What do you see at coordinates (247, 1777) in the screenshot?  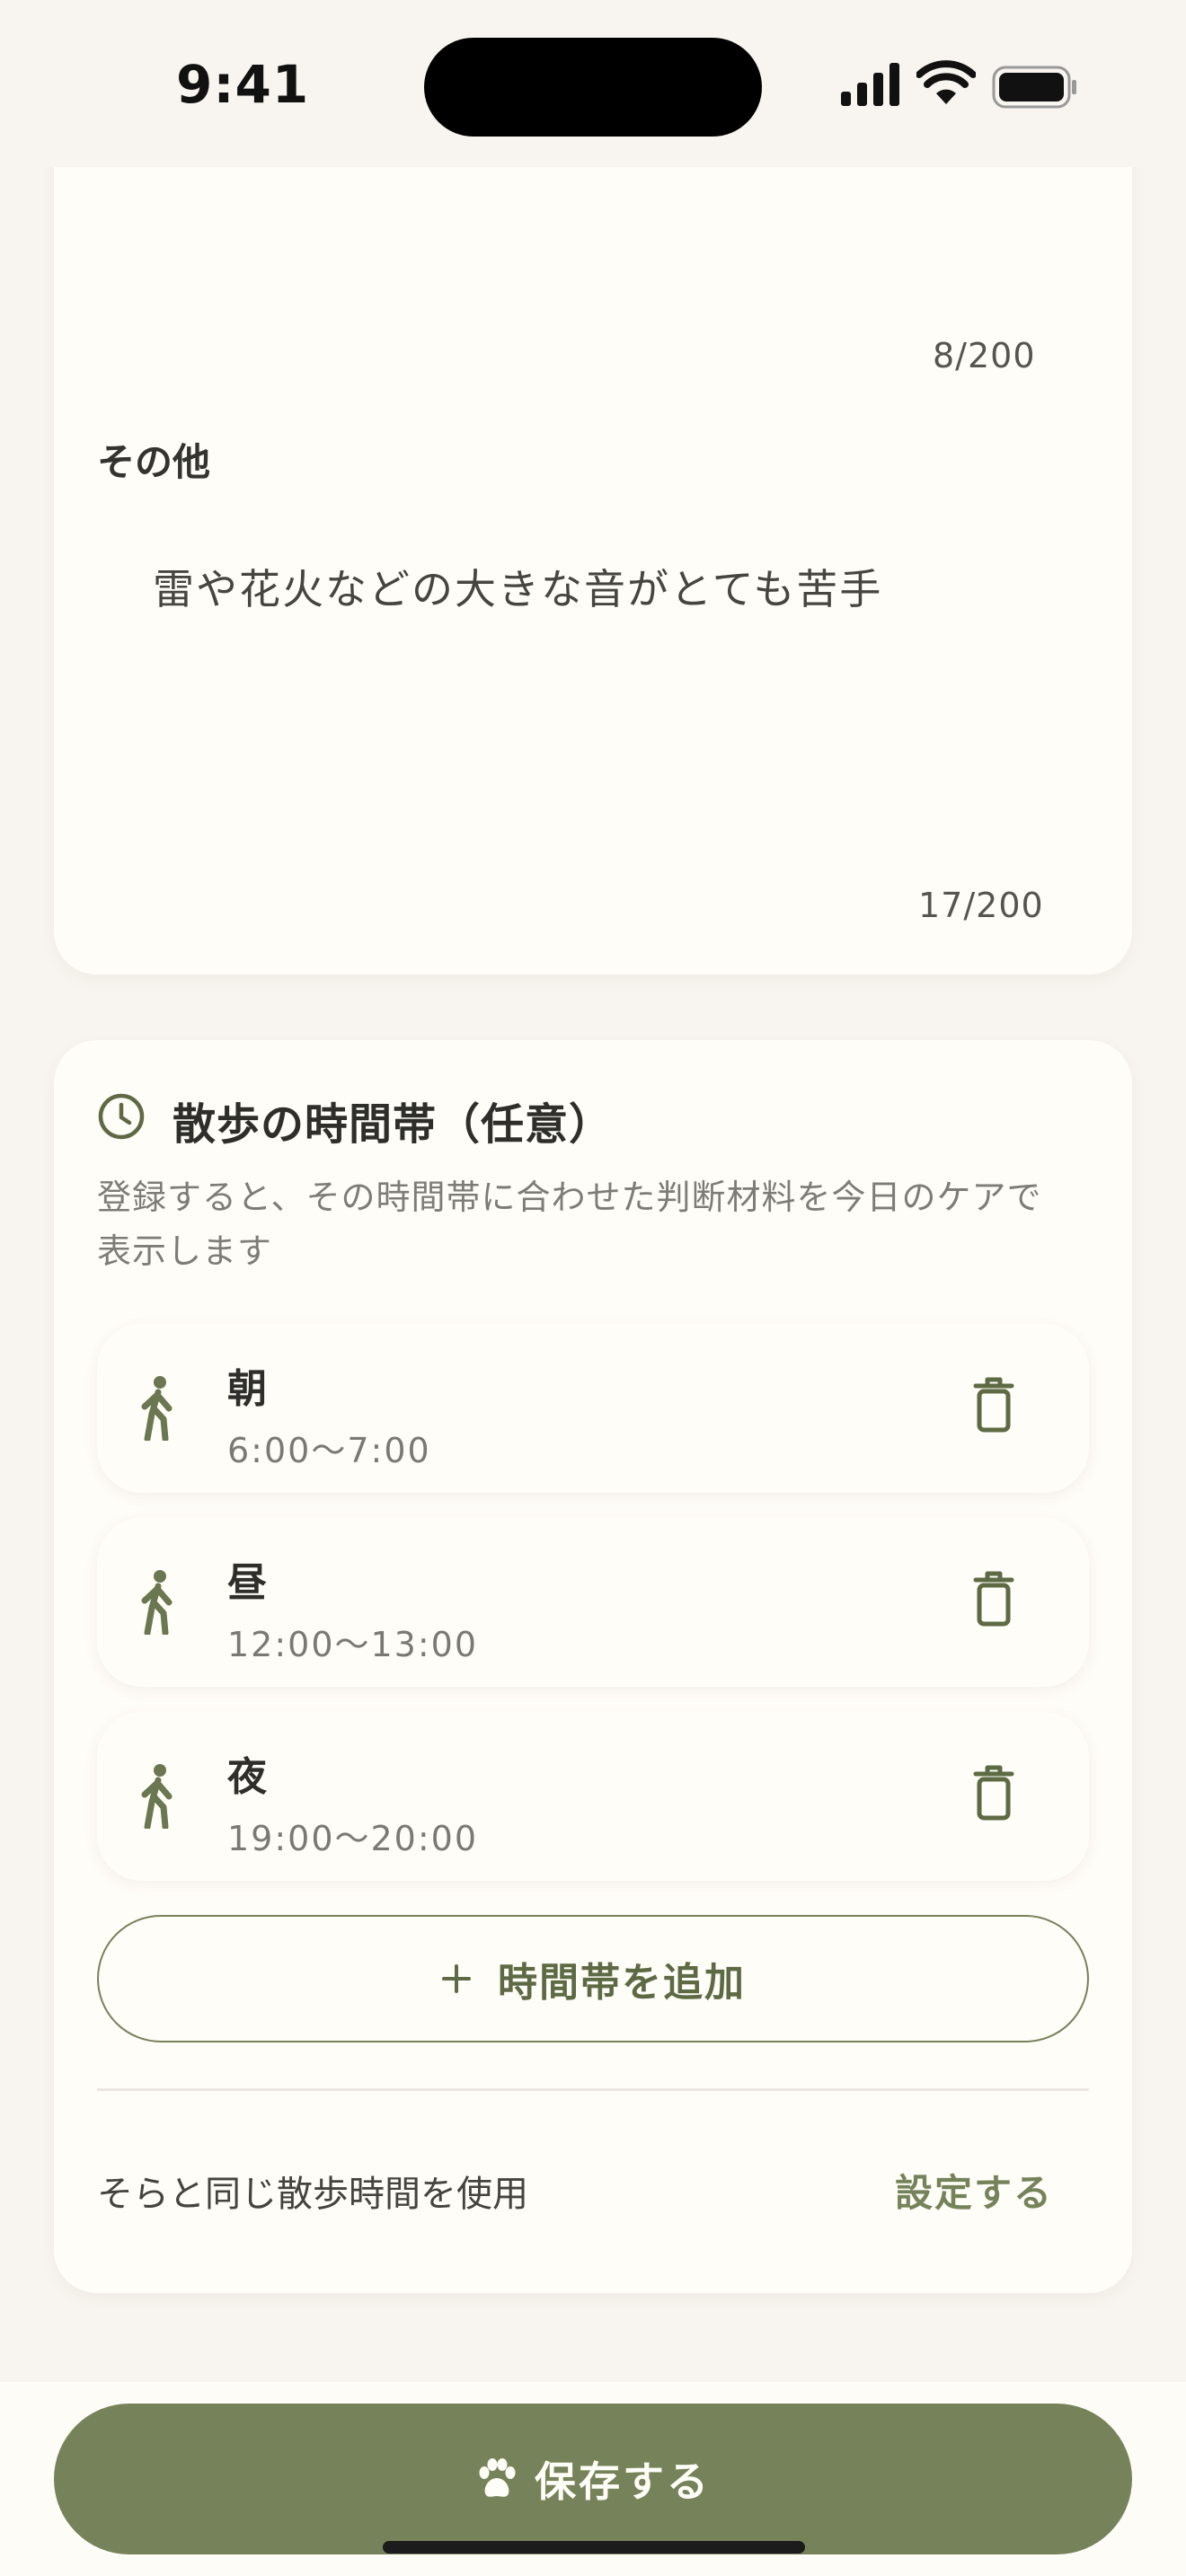 I see `walk-slot-name: 夜` at bounding box center [247, 1777].